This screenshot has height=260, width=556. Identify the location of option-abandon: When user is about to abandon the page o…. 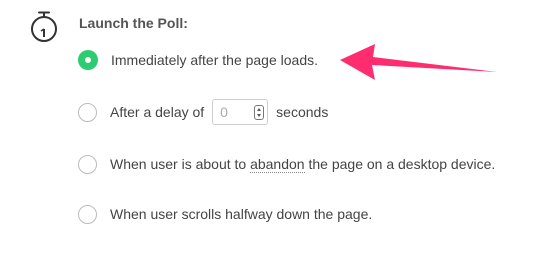
(286, 164).